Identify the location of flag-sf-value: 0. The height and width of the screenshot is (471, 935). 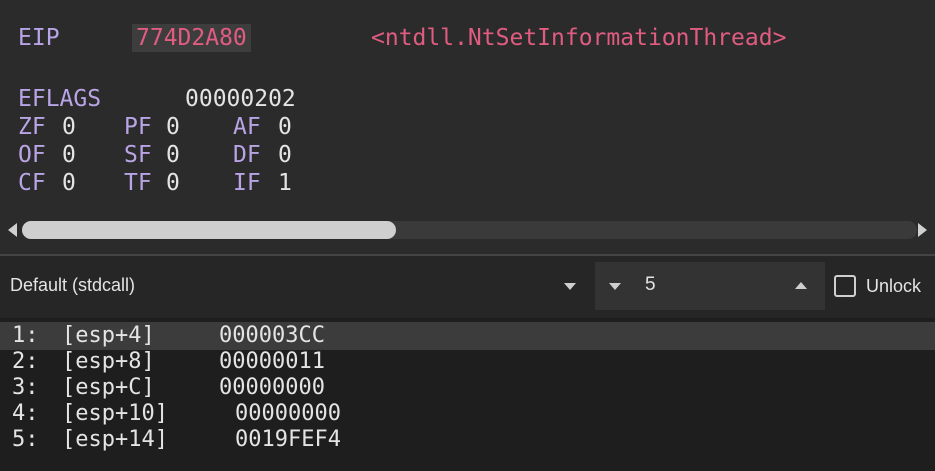
(173, 155).